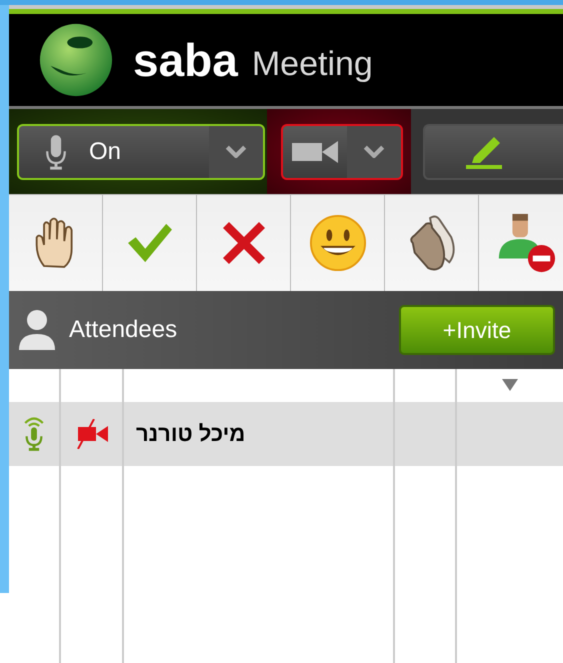  I want to click on attendee-name: מיכל טורנר, so click(191, 434).